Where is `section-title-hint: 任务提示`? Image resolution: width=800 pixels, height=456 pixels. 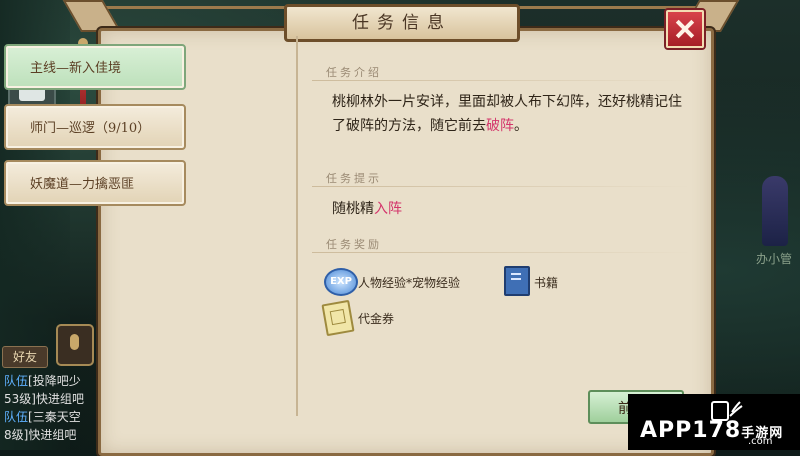
section-title-hint: 任务提示 is located at coordinates (354, 178).